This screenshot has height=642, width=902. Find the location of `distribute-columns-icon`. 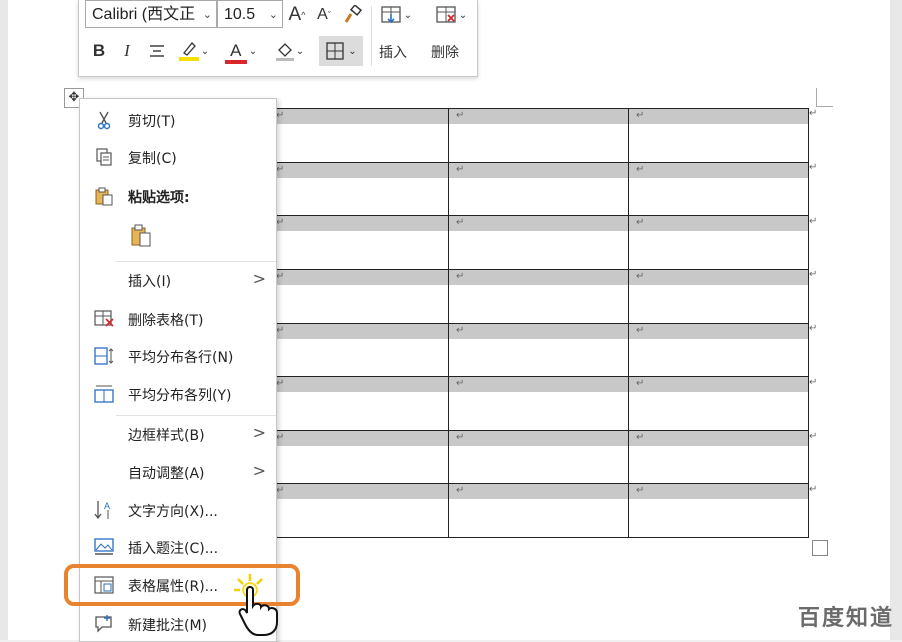

distribute-columns-icon is located at coordinates (104, 394).